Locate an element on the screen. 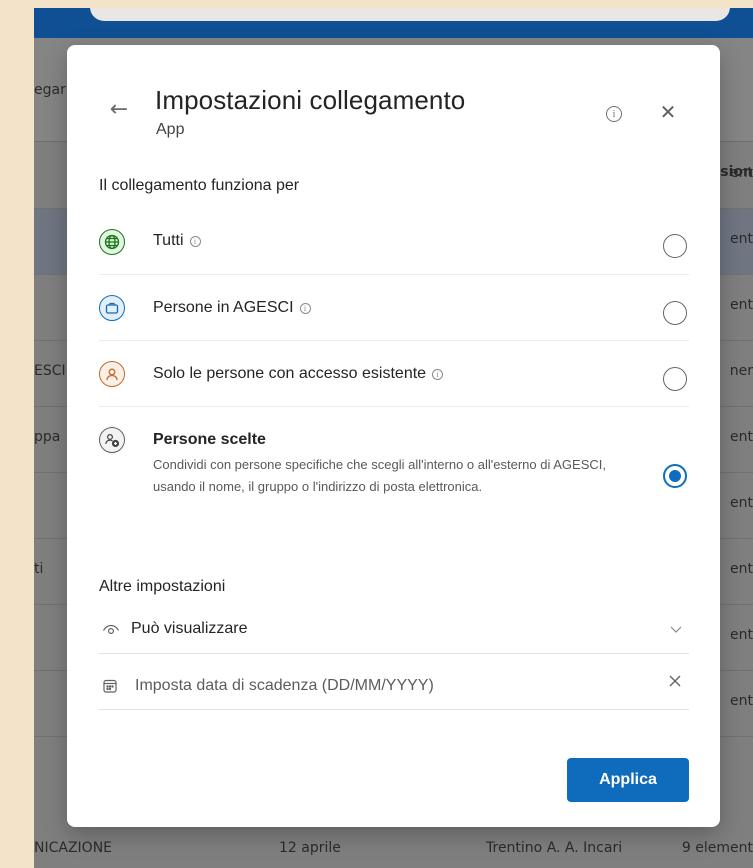  chevron-down-icon is located at coordinates (676, 628).